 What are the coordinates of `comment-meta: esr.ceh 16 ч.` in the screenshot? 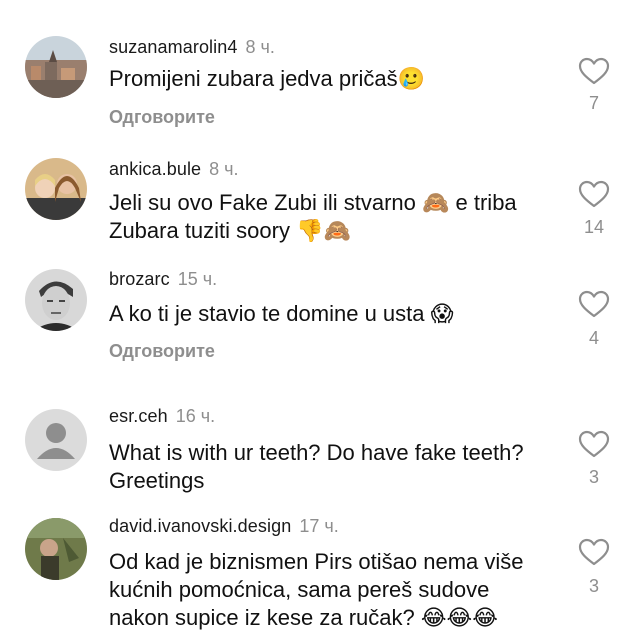 It's located at (162, 416).